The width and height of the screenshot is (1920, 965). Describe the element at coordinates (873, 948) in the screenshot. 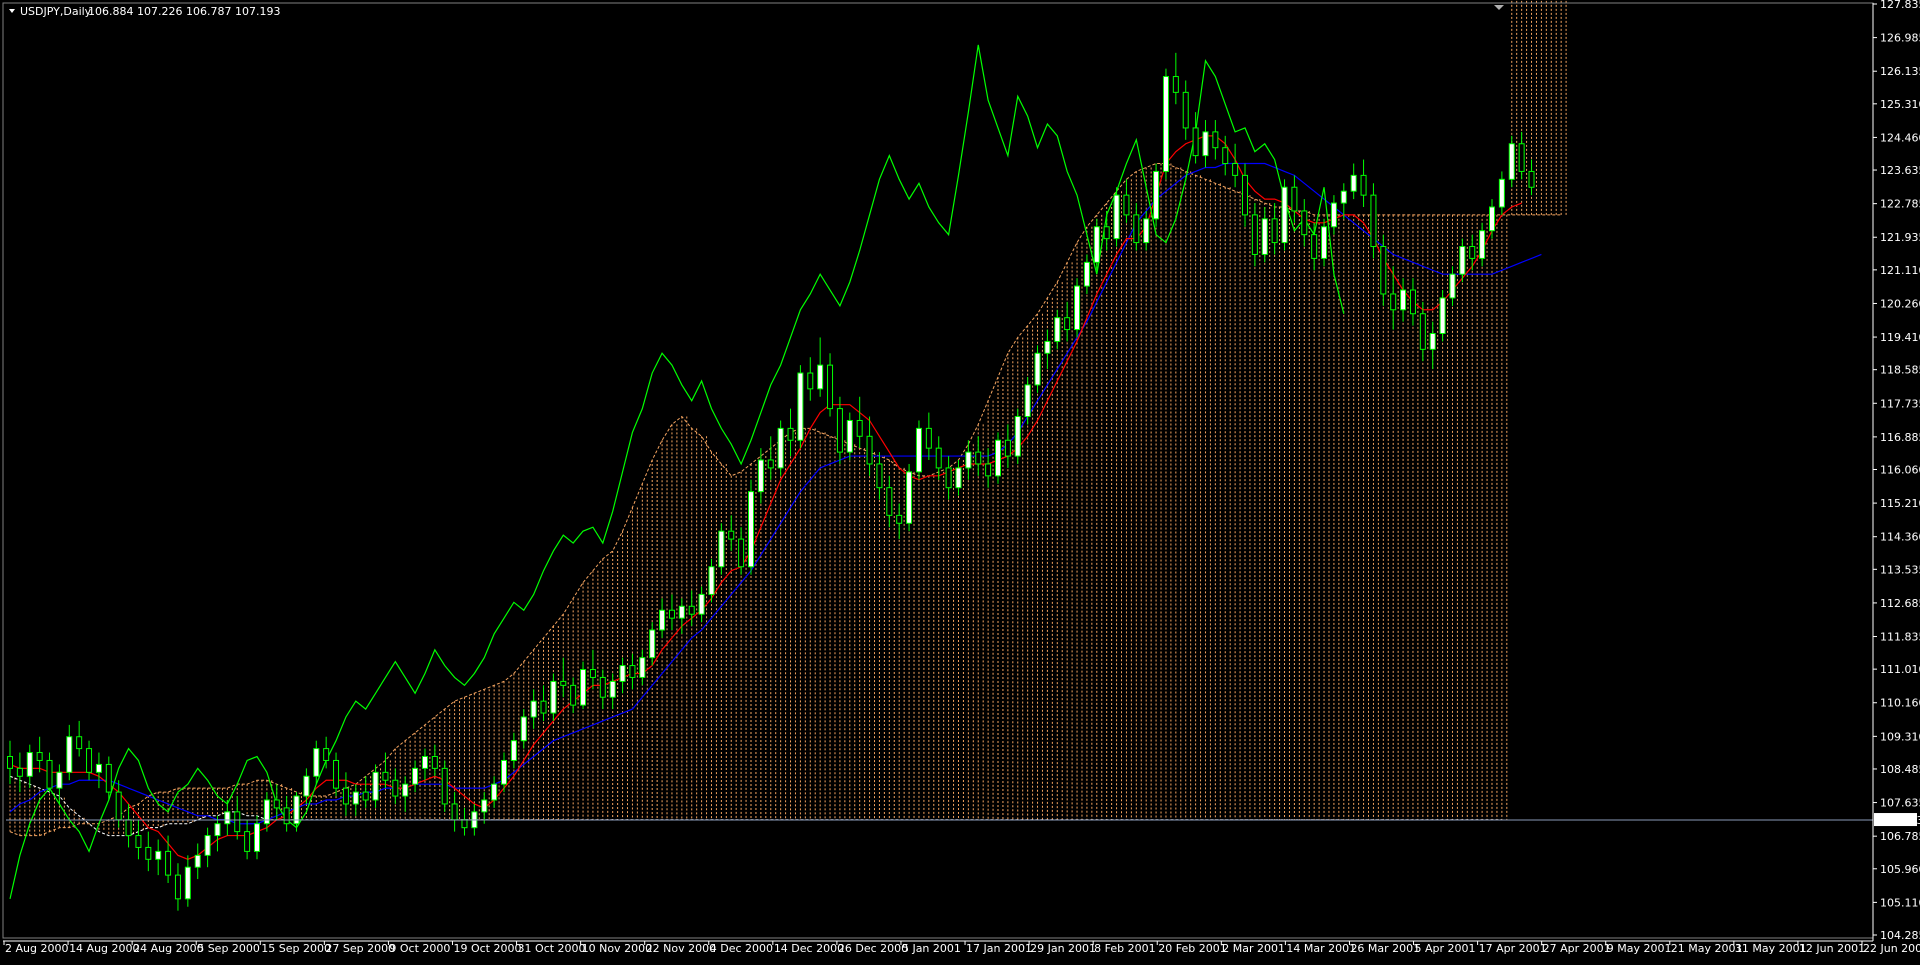

I see `time-tick-label: 26 Dec 2000` at that location.